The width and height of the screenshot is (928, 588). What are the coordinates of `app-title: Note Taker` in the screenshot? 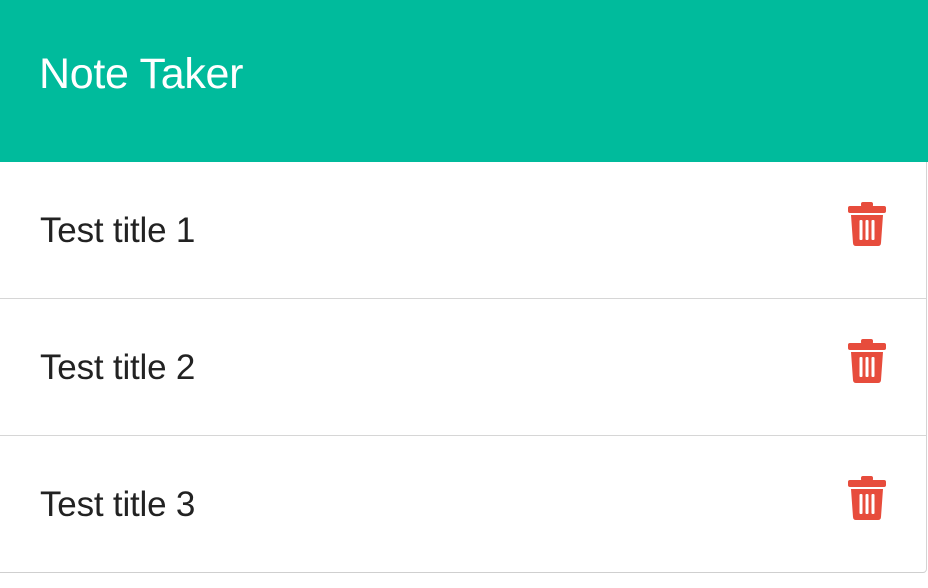 It's located at (141, 74).